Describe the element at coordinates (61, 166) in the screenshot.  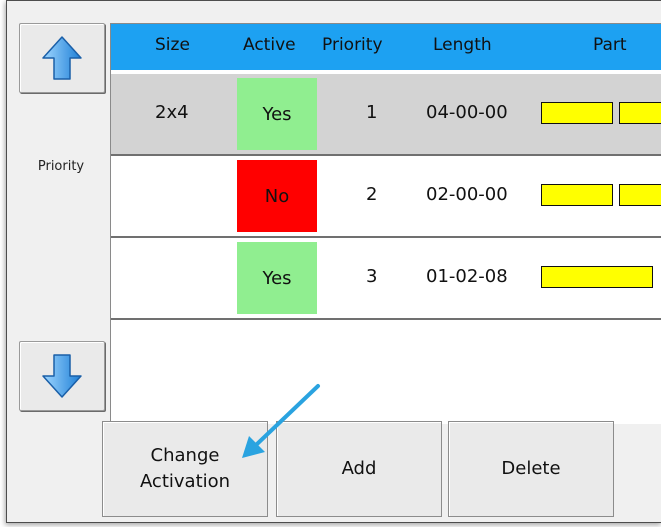
I see `priority-label: Priority` at that location.